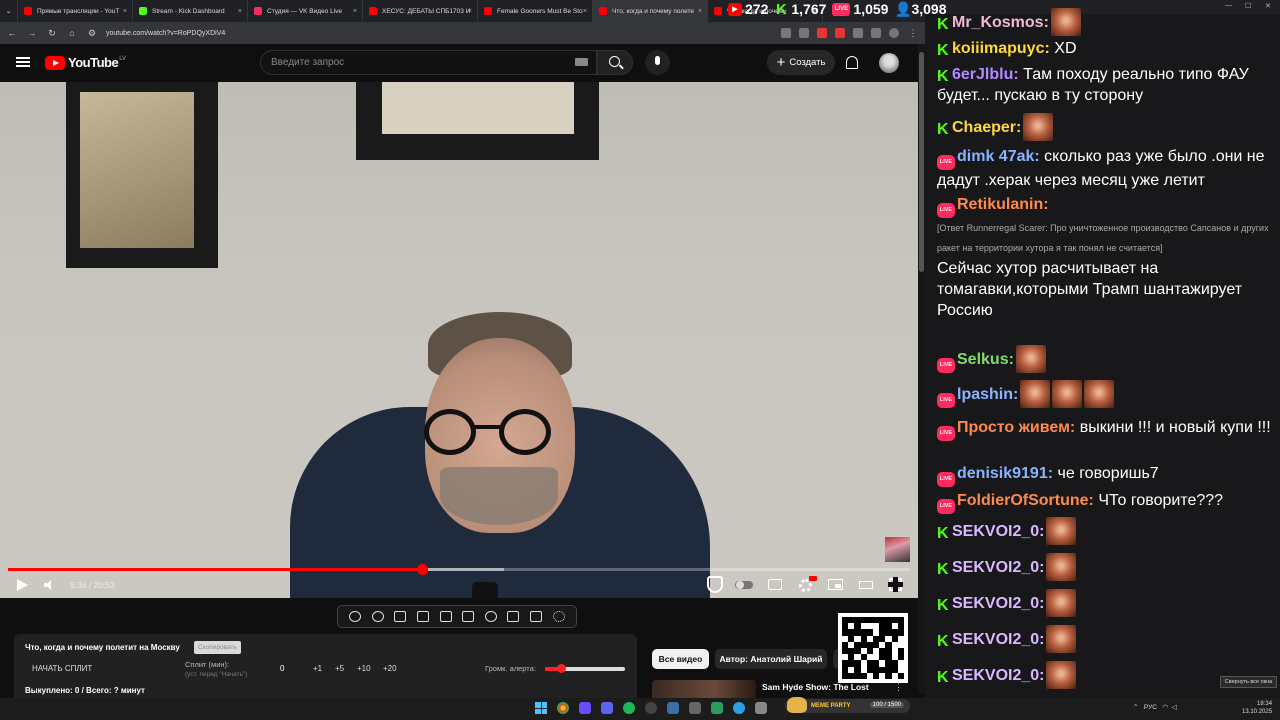  What do you see at coordinates (1016, 427) in the screenshot?
I see `chat-username: Просто живем:` at bounding box center [1016, 427].